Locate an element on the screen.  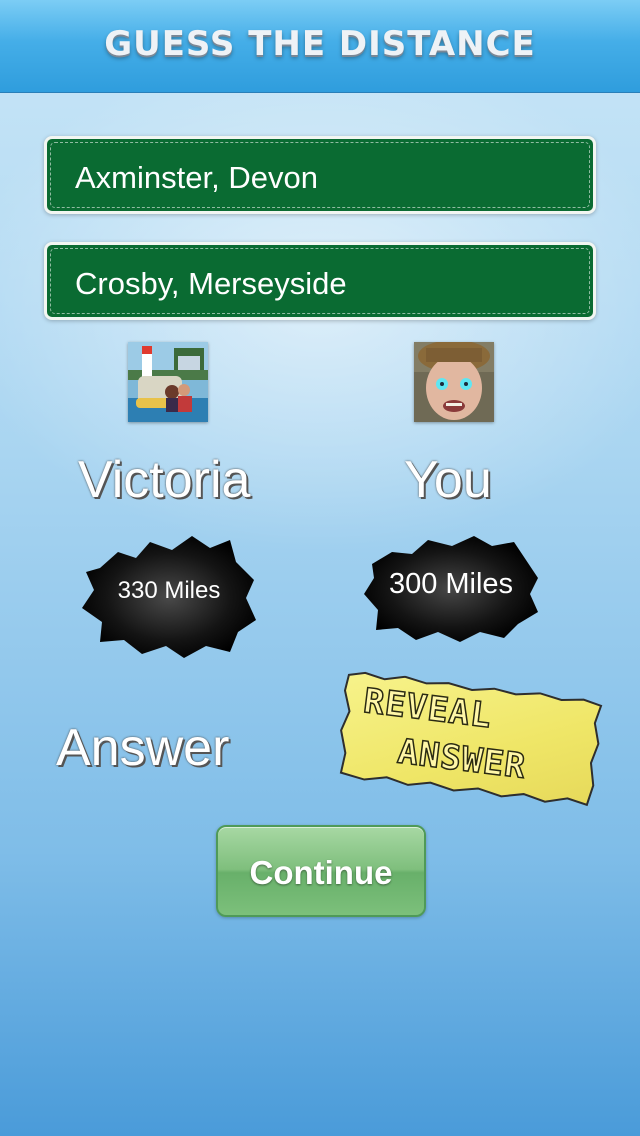
location-from: Axminster, Devon is located at coordinates (320, 175).